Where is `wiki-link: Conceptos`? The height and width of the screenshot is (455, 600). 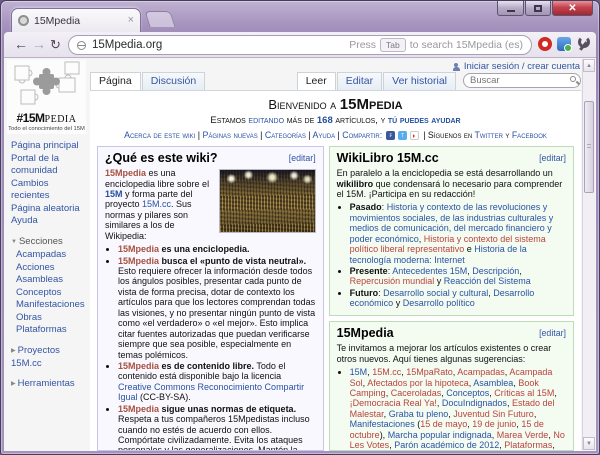 wiki-link: Conceptos is located at coordinates (467, 393).